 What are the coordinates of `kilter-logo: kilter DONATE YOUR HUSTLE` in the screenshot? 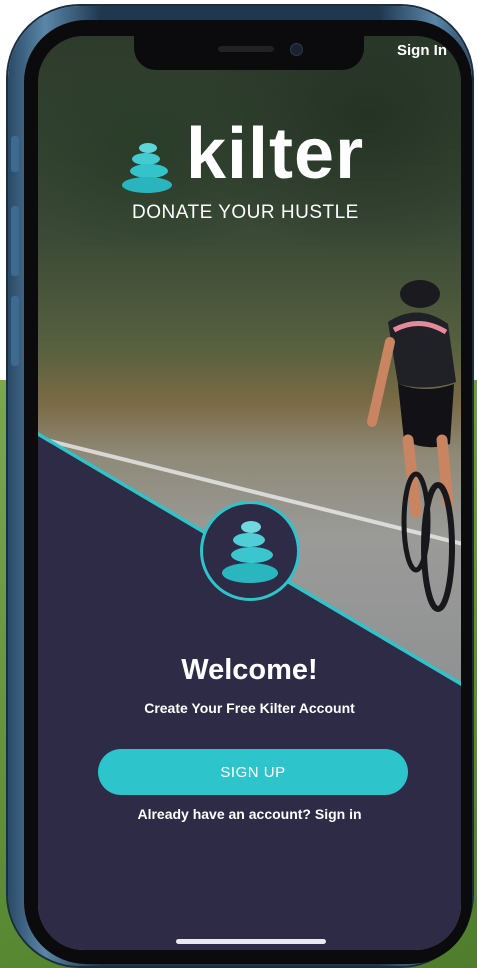 It's located at (250, 176).